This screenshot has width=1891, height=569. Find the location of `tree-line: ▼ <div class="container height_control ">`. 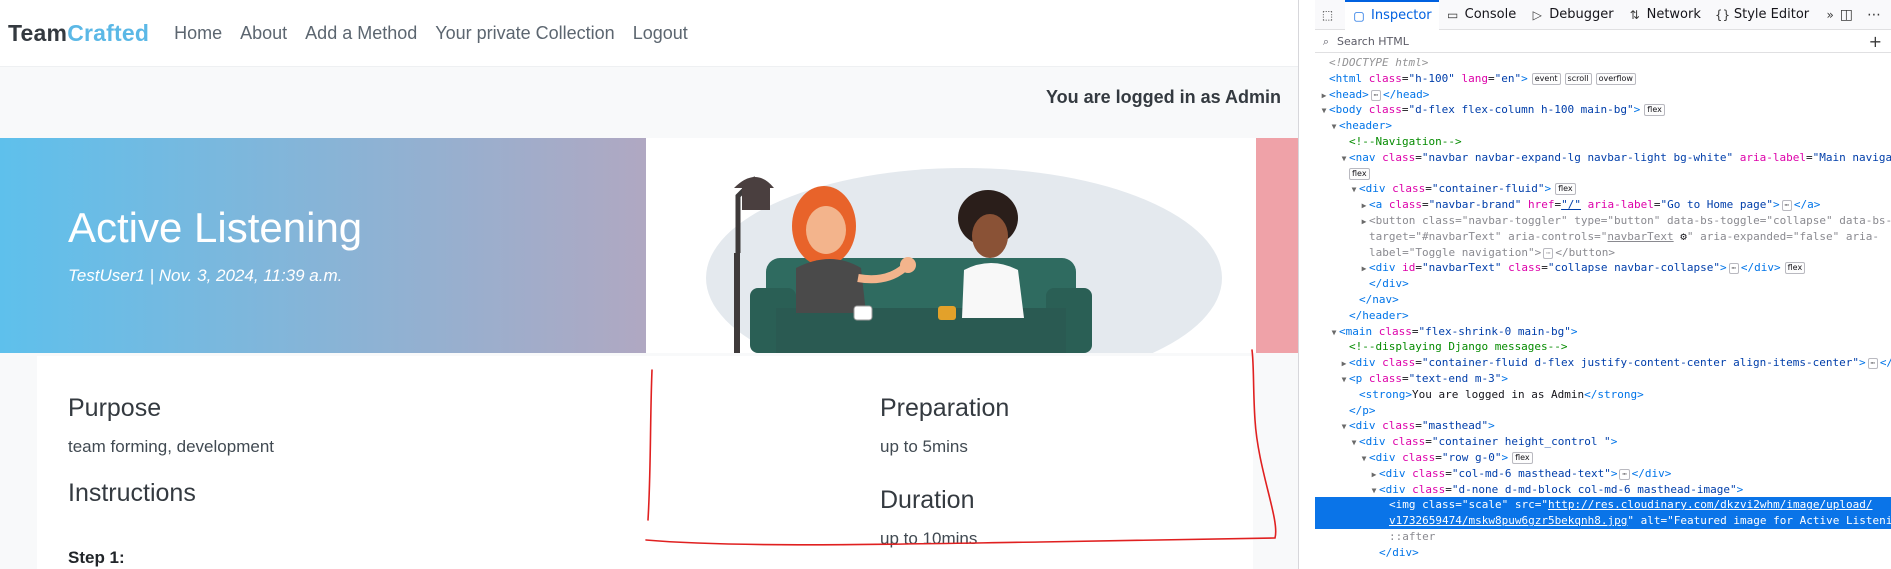

tree-line: ▼ <div class="container height_control "> is located at coordinates (1603, 442).